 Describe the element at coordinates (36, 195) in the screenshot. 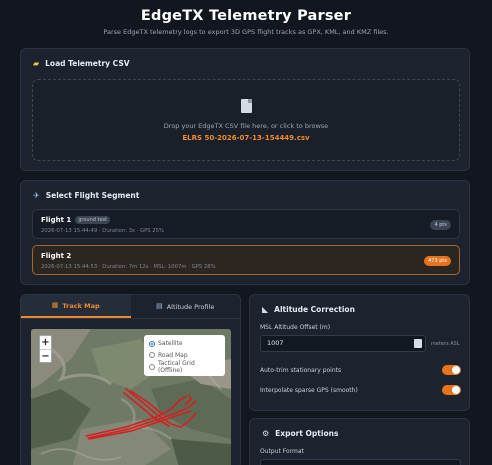

I see `airplane-icon: ✈` at that location.